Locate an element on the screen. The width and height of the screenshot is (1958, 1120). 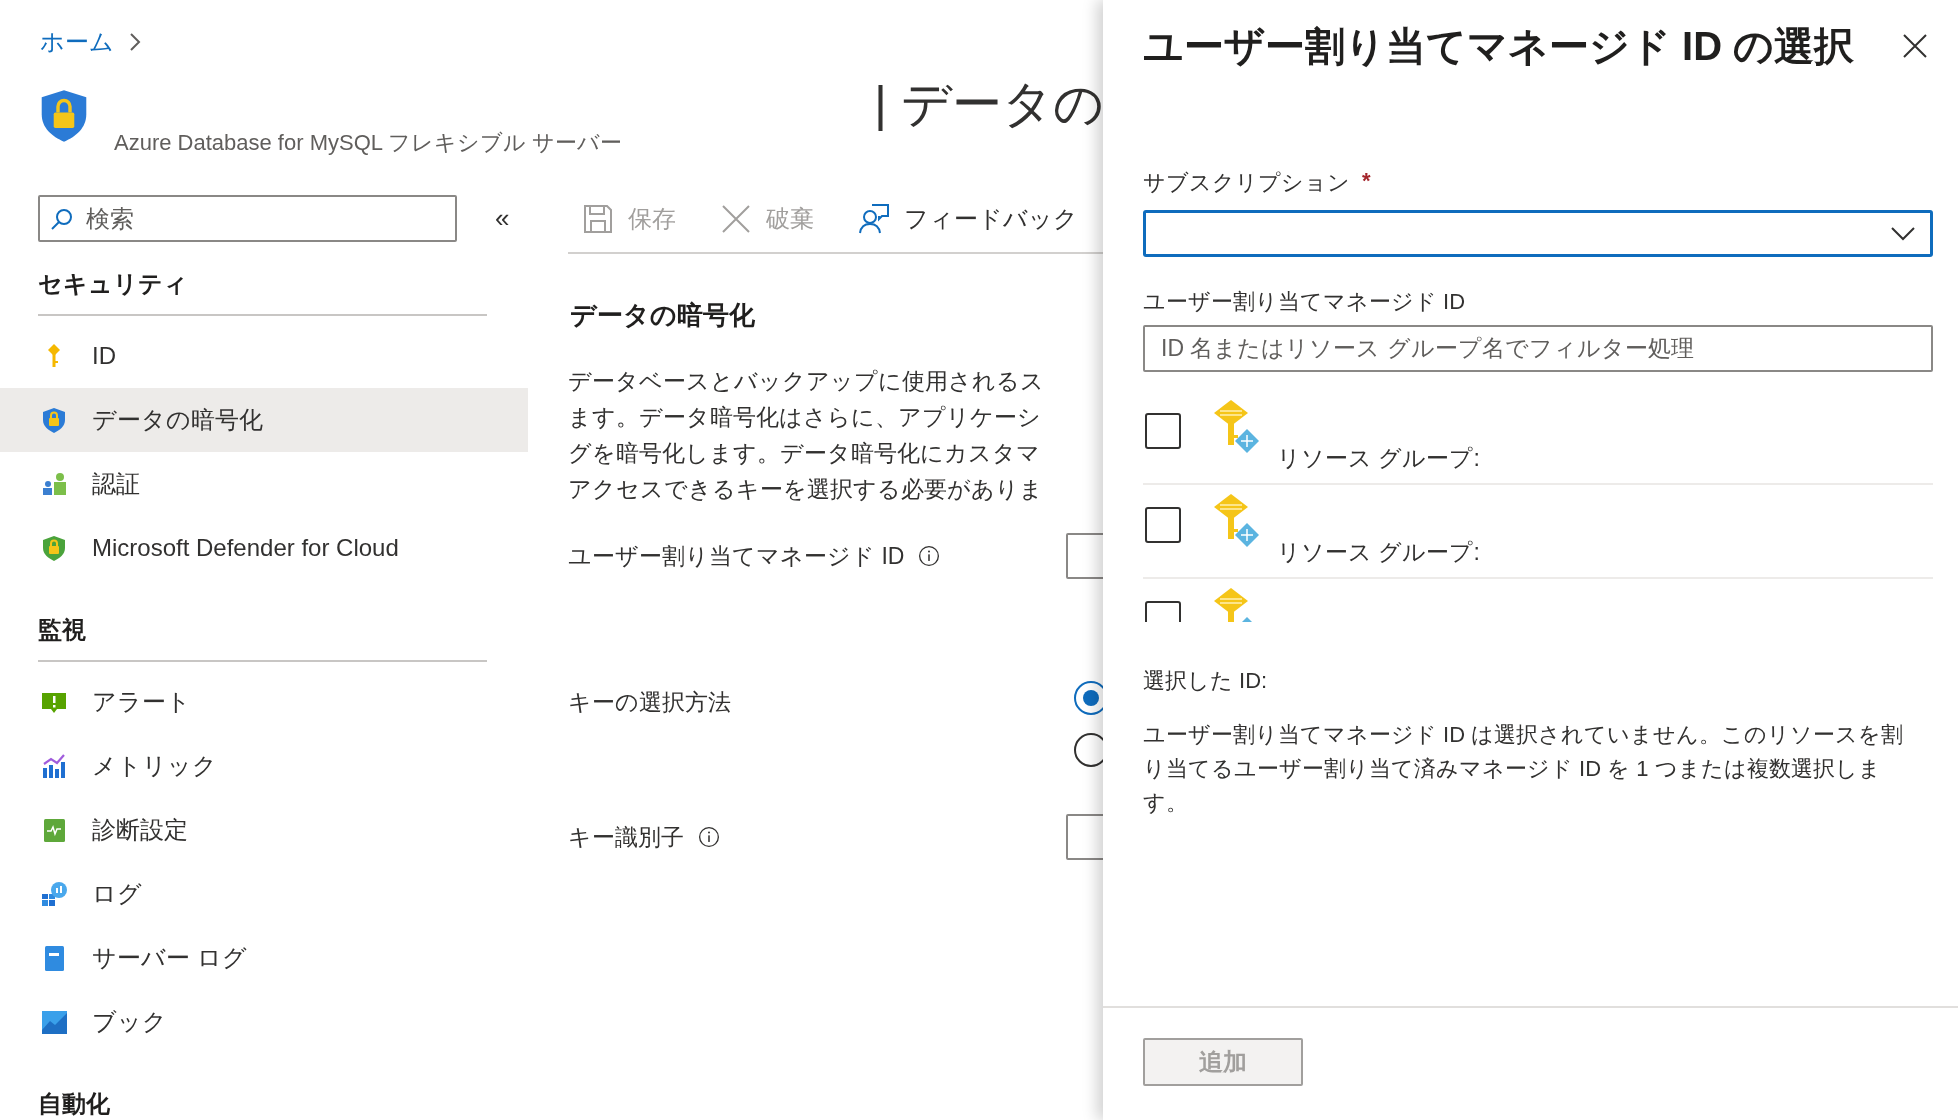
feedback-icon is located at coordinates (874, 218).